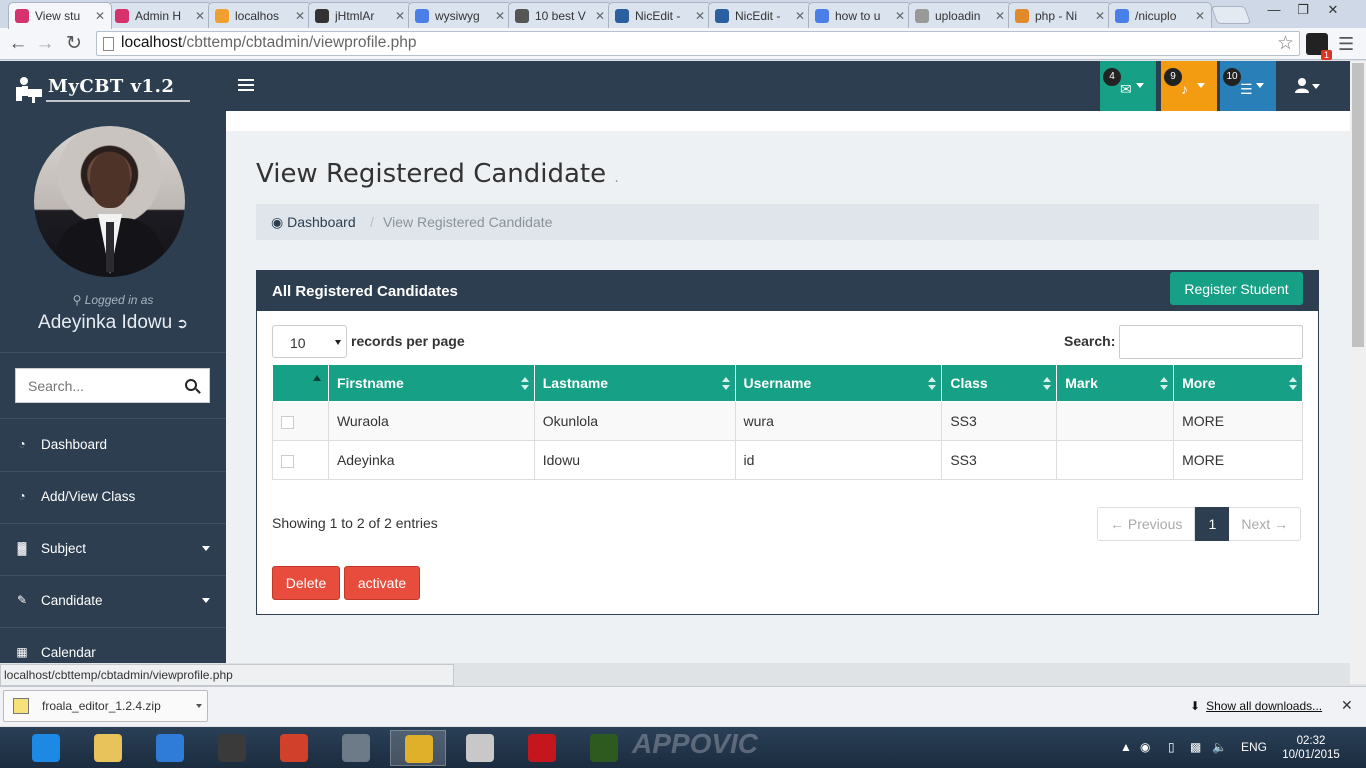  I want to click on browser-tab: Admin H ✕, so click(160, 15).